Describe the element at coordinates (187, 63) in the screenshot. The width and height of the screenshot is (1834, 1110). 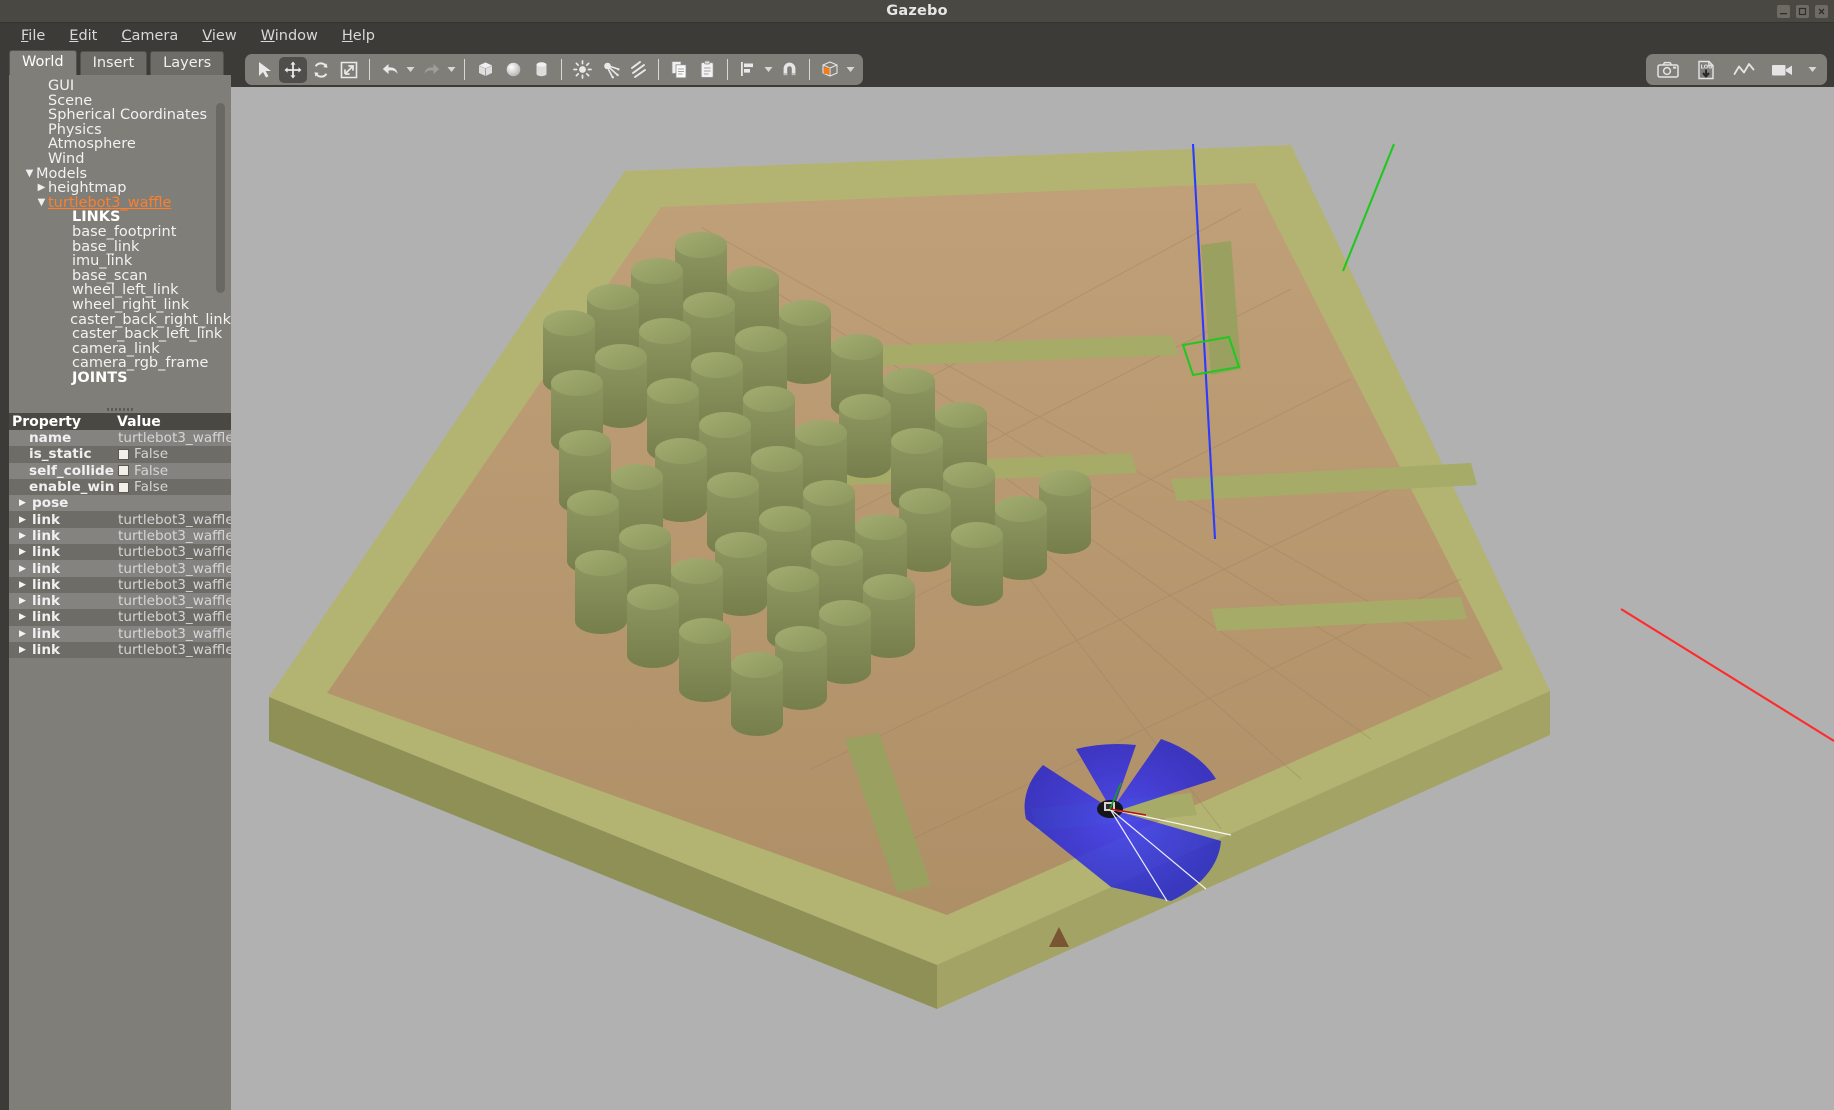
I see `tab-layers: Layers` at that location.